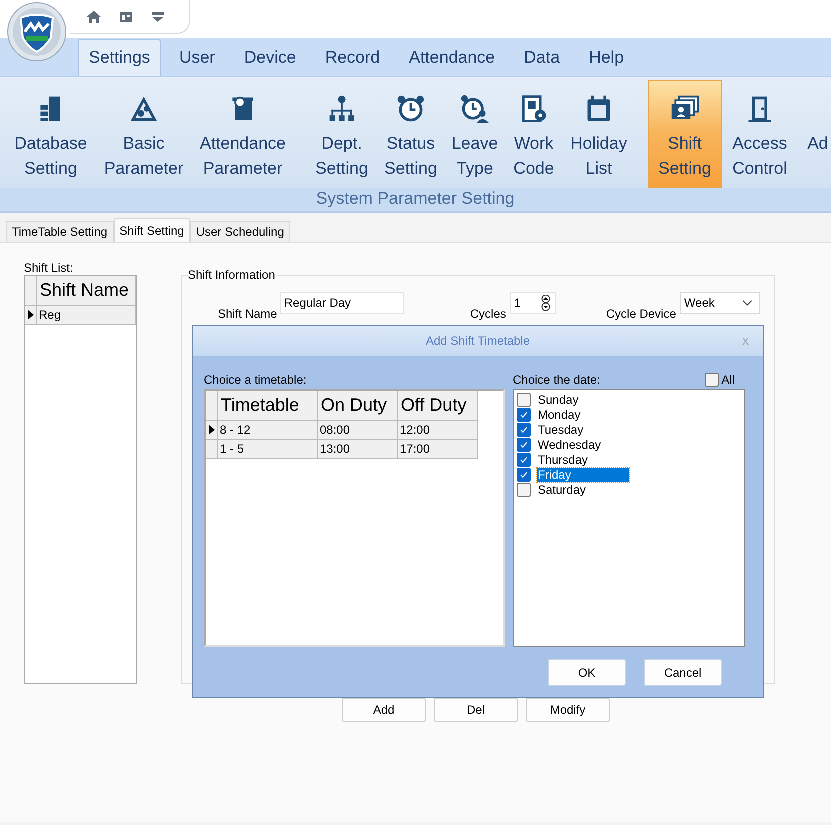  I want to click on timetable-grid: Timetable On Duty Off Duty 8 - 12 08:00 12:00 1 - 5 13:00 17:00, so click(354, 518).